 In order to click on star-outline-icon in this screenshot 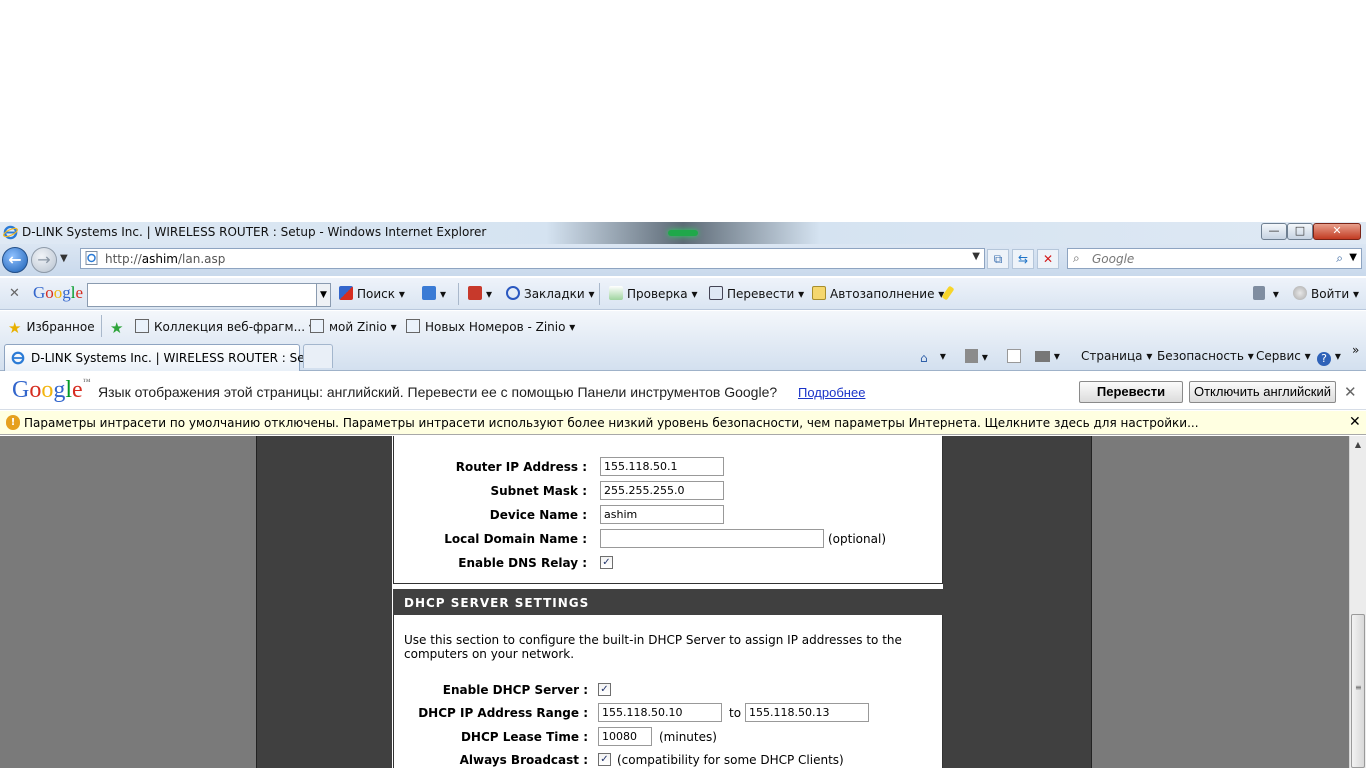, I will do `click(513, 293)`.